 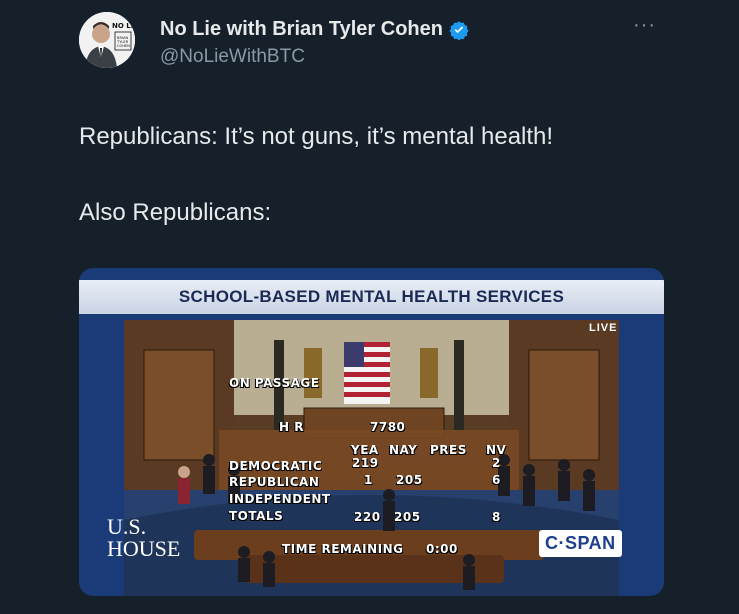 What do you see at coordinates (603, 328) in the screenshot?
I see `live-badge: LIVE` at bounding box center [603, 328].